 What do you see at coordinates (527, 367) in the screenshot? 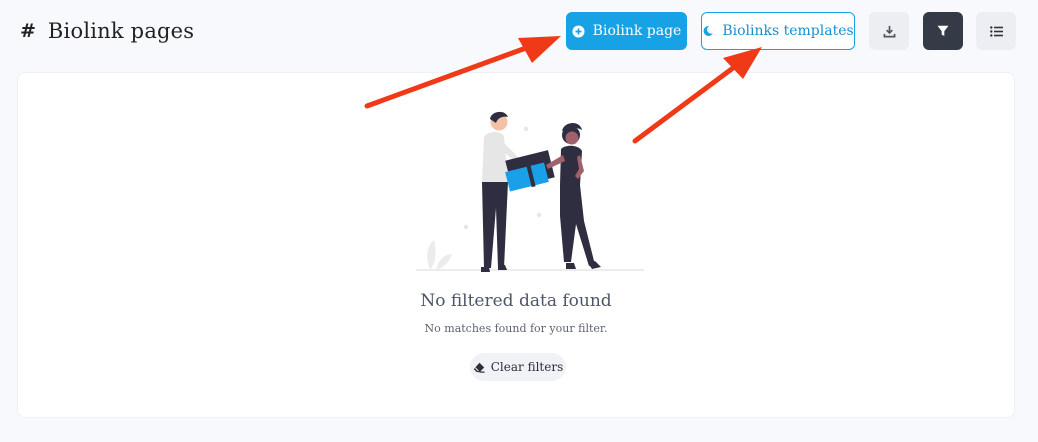
I see `clear-filters-label: Clear filters` at bounding box center [527, 367].